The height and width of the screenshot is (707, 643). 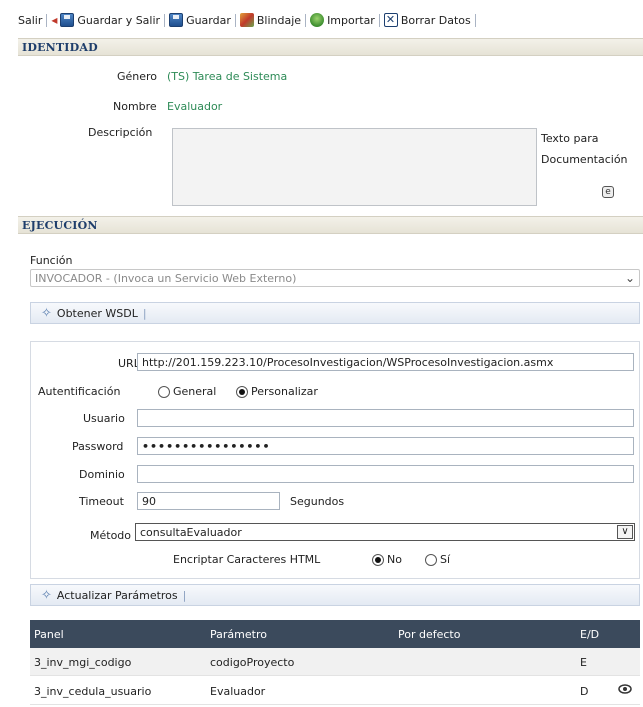 What do you see at coordinates (164, 392) in the screenshot?
I see `radio-general` at bounding box center [164, 392].